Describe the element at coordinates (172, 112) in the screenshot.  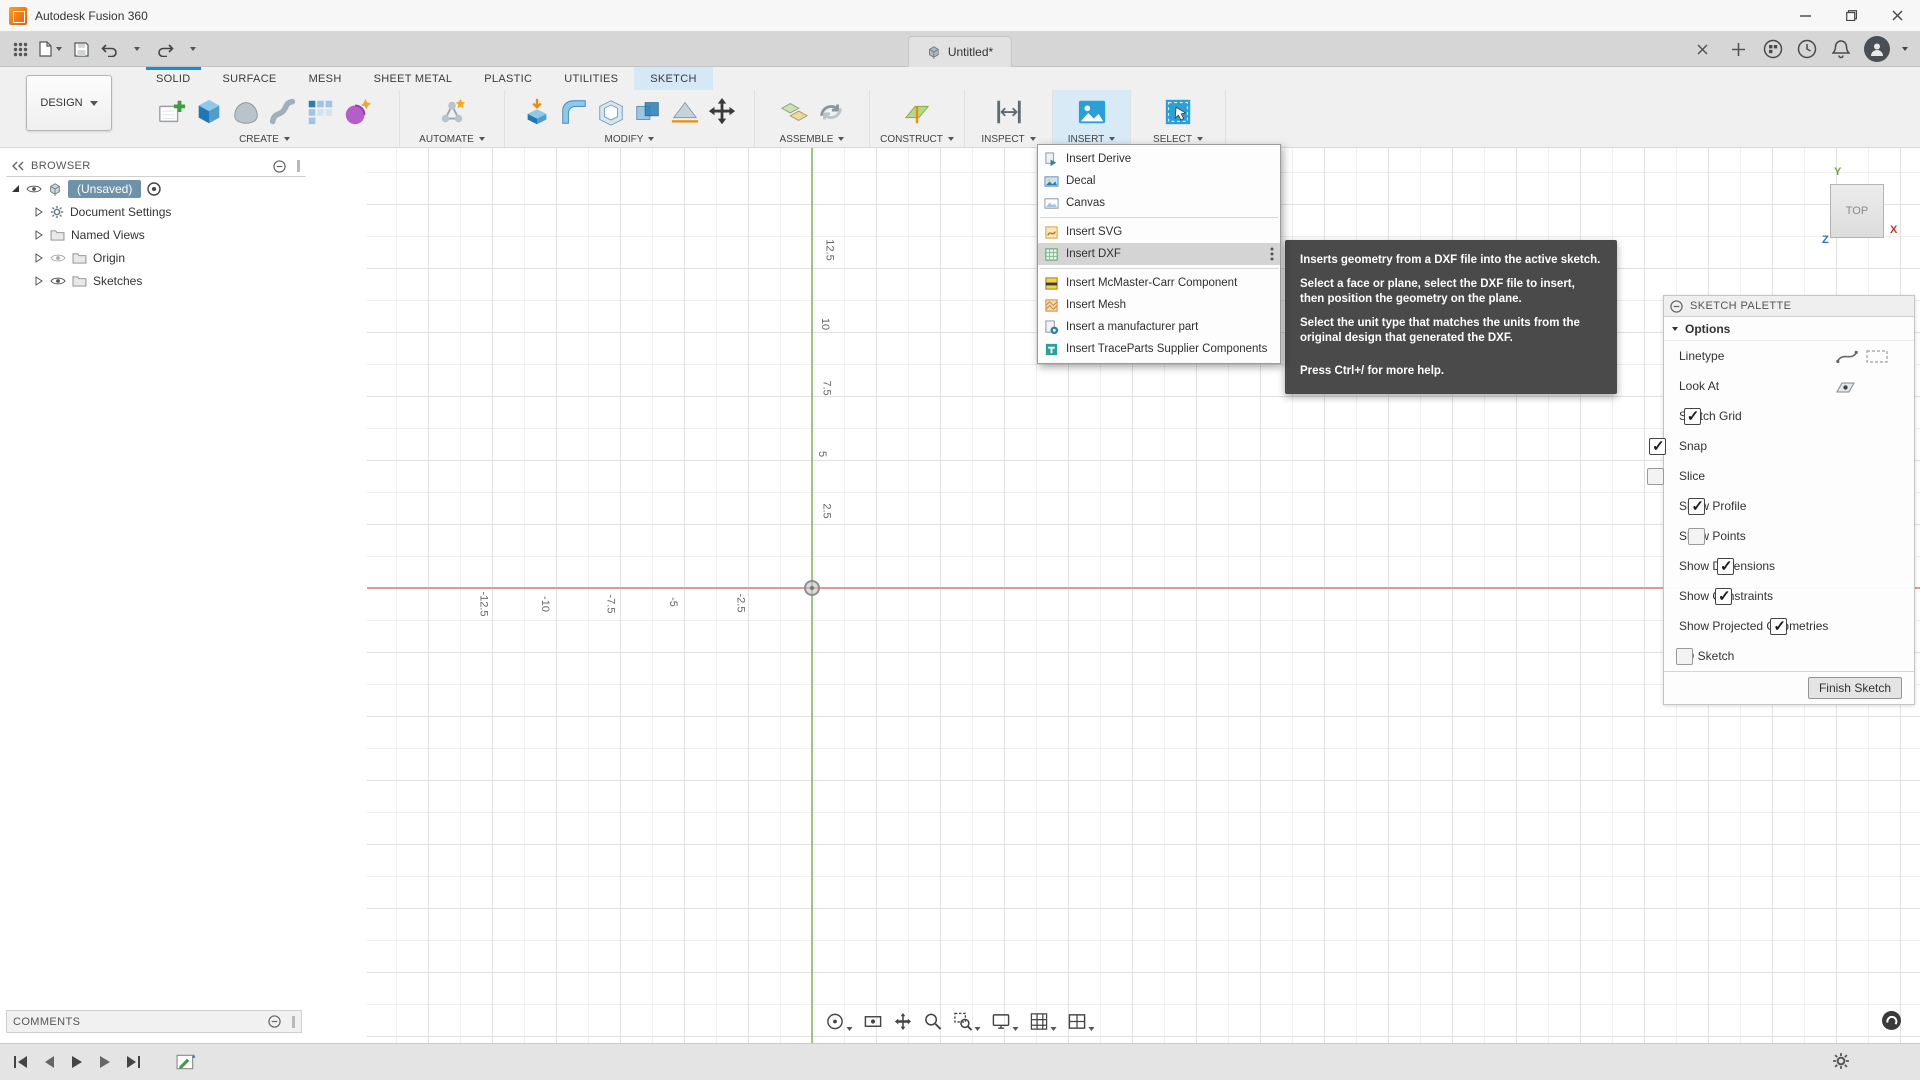
I see `create-sketch-icon` at that location.